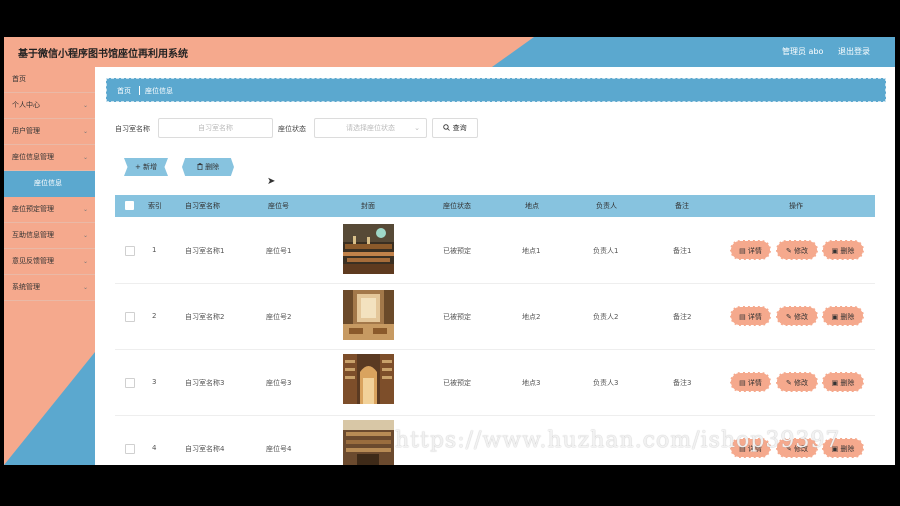 The width and height of the screenshot is (900, 506). Describe the element at coordinates (26, 105) in the screenshot. I see `sidebar-item-label: 个人中心` at that location.